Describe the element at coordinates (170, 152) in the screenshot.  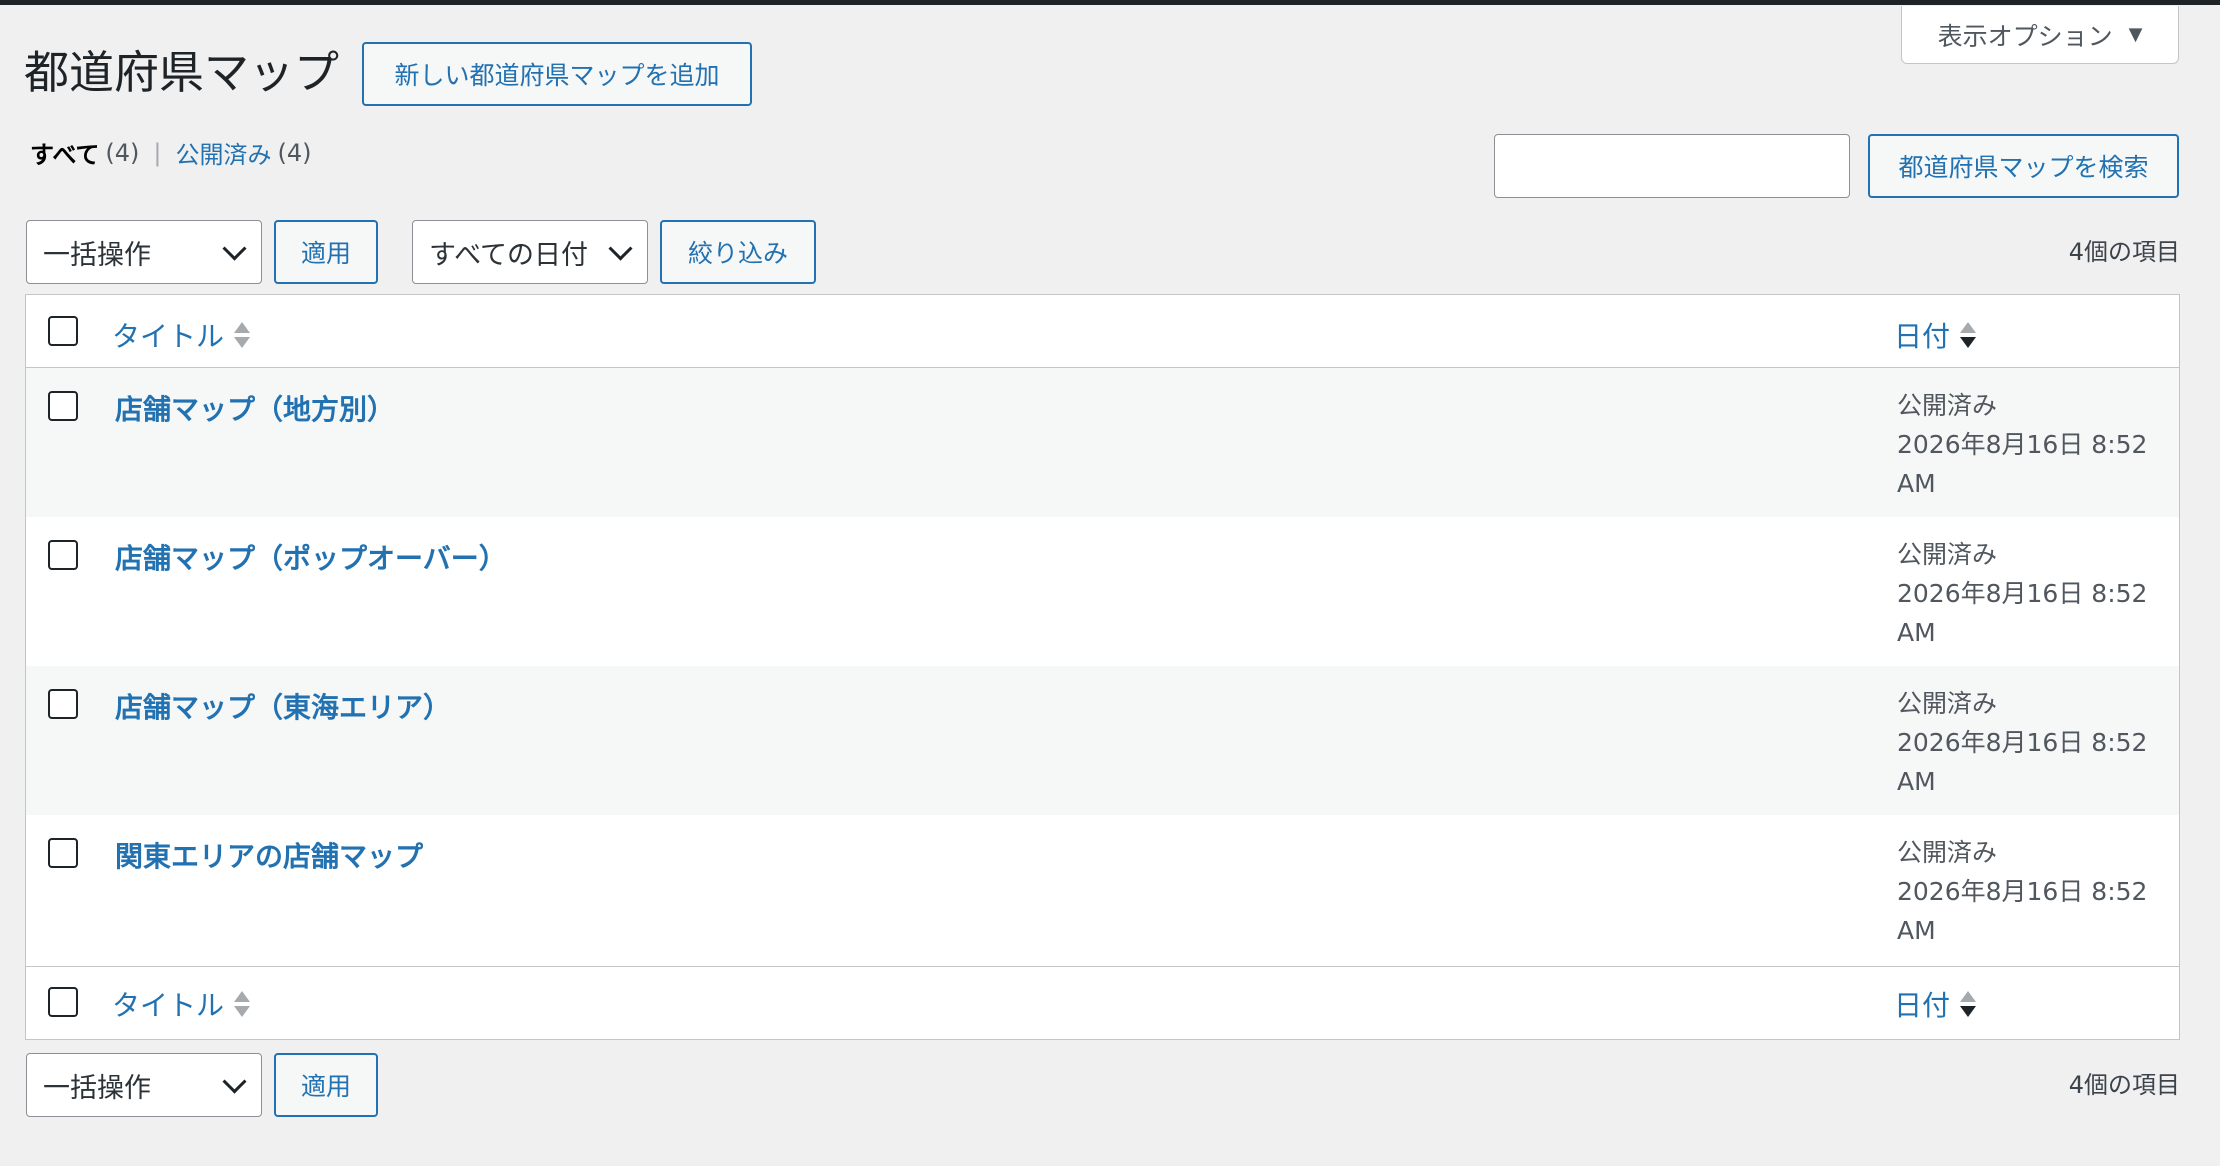
I see `view-filters: すべて (4) | 公開済み (4)` at that location.